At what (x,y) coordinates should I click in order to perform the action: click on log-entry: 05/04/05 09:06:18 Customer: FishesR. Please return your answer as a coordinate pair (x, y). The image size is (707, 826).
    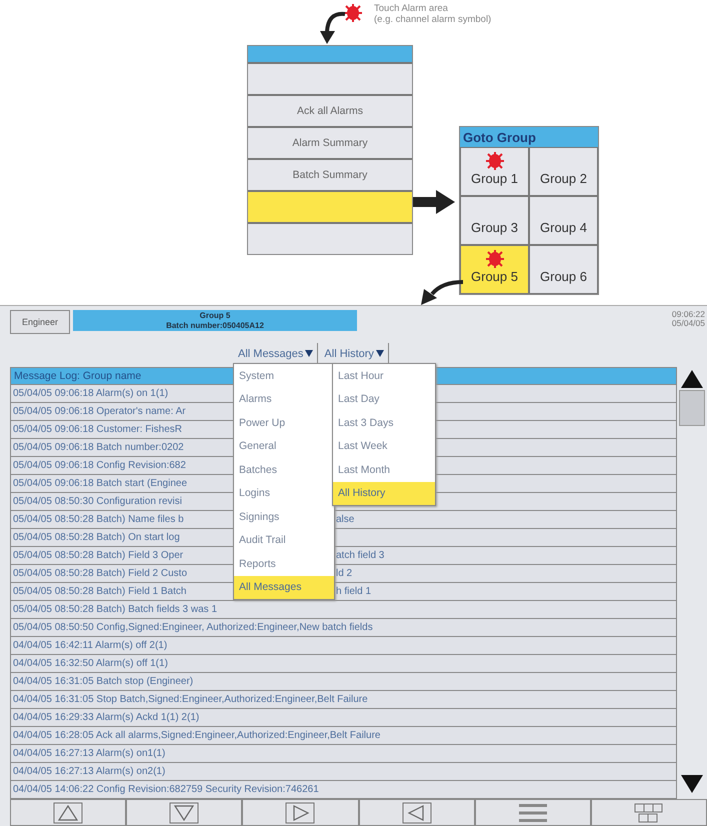
    Looking at the image, I should click on (97, 429).